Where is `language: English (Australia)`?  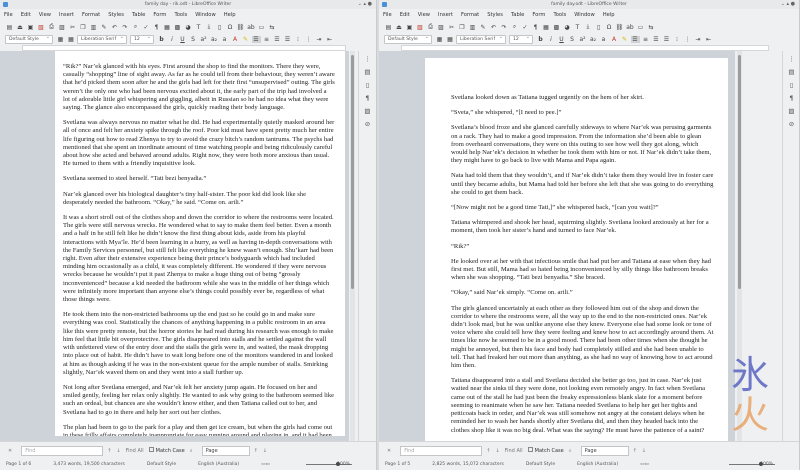 language: English (Australia) is located at coordinates (597, 464).